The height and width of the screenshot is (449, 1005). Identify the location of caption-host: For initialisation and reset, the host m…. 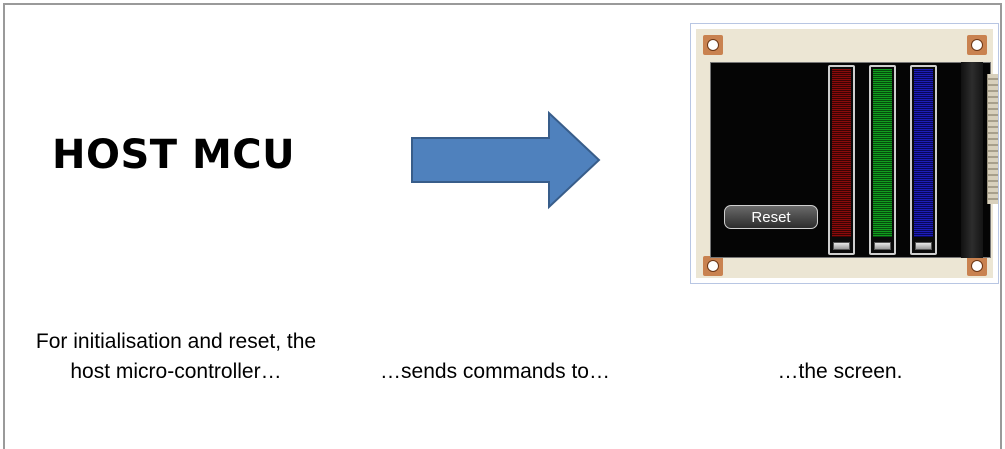
(176, 356).